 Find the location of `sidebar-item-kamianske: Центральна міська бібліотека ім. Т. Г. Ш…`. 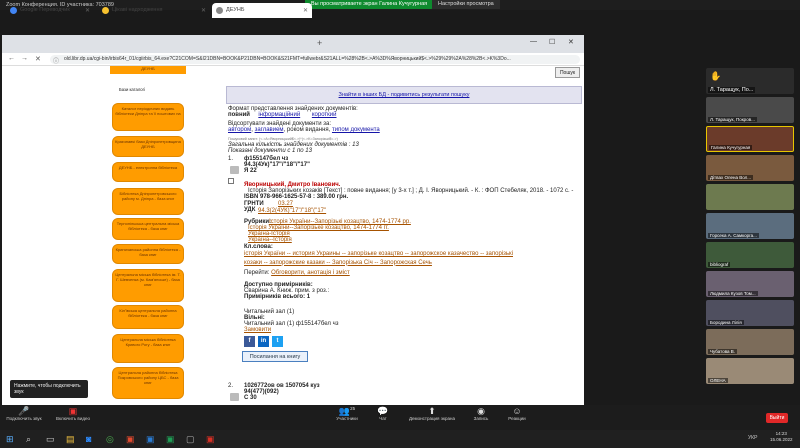

sidebar-item-kamianske: Центральна міська бібліотека ім. Т. Г. Ш… is located at coordinates (148, 285).